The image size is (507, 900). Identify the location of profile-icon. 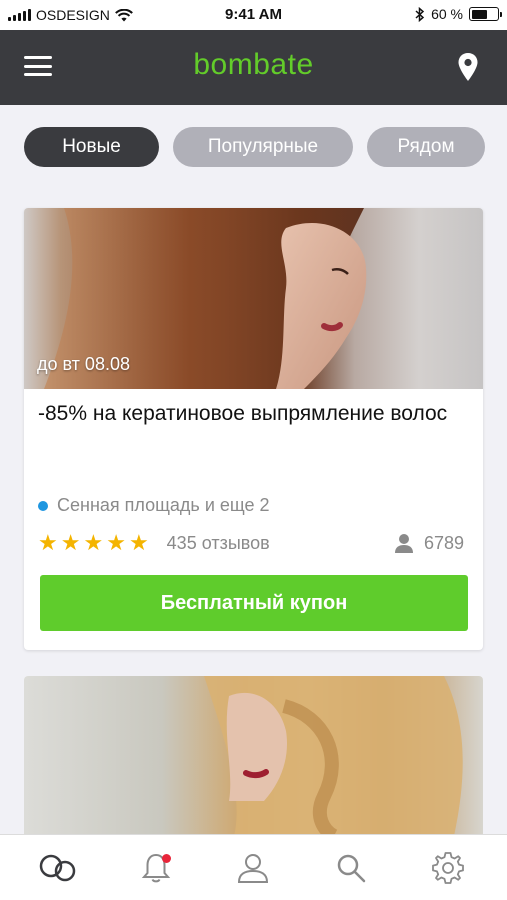
(253, 868).